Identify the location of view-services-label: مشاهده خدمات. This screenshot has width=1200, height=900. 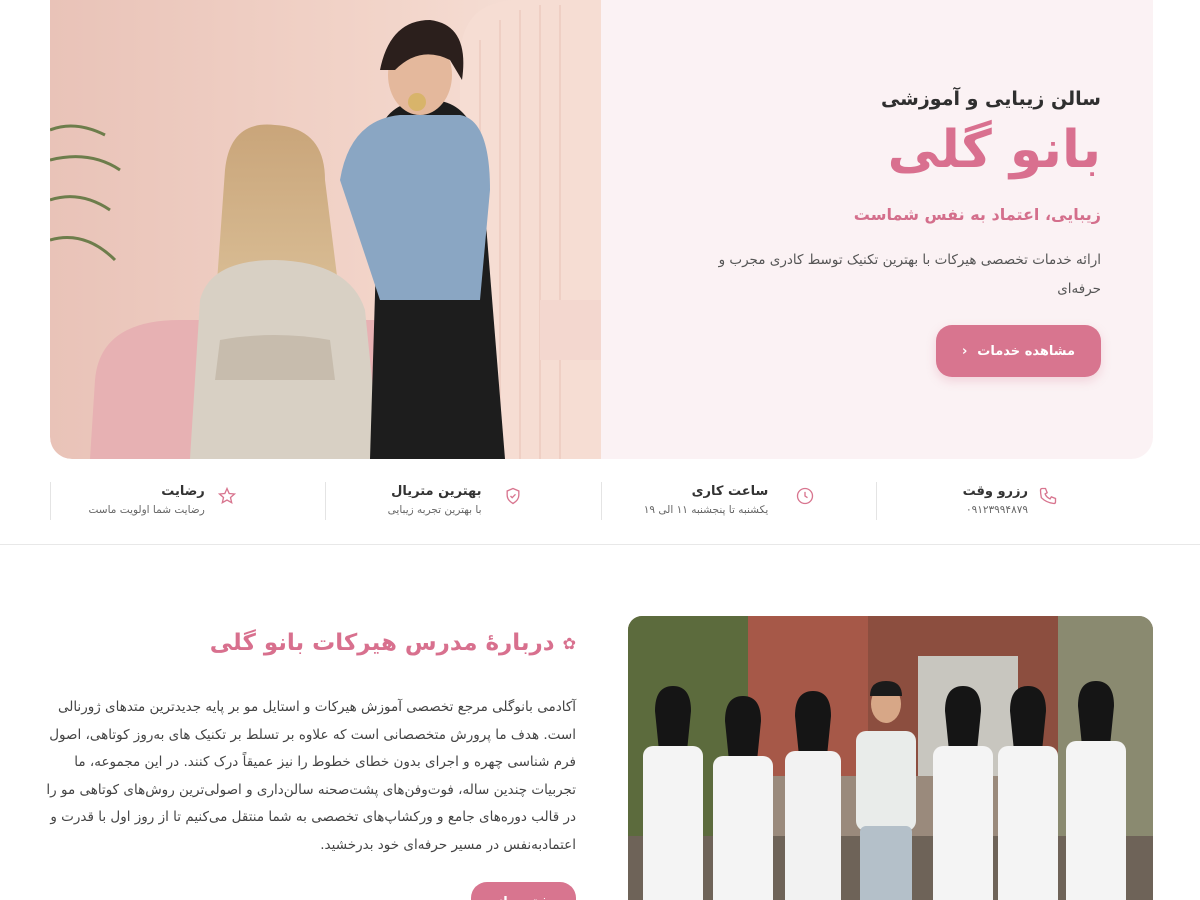
(1026, 351).